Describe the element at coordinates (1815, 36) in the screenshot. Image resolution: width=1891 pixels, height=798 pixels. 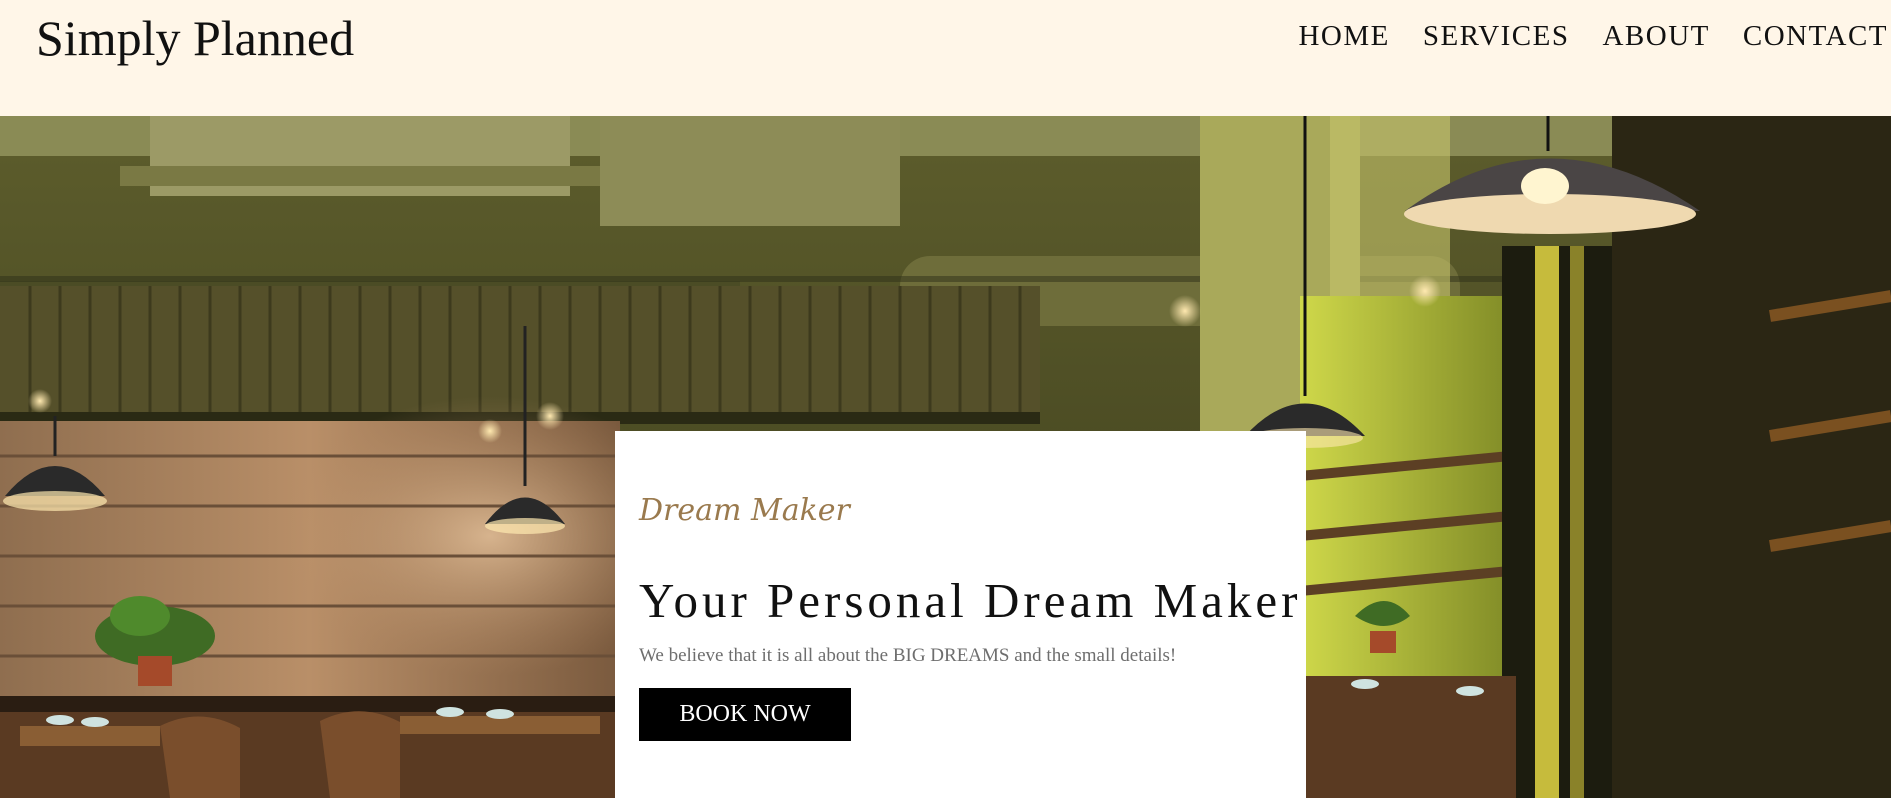
I see `nav-contact-link: CONTACT` at that location.